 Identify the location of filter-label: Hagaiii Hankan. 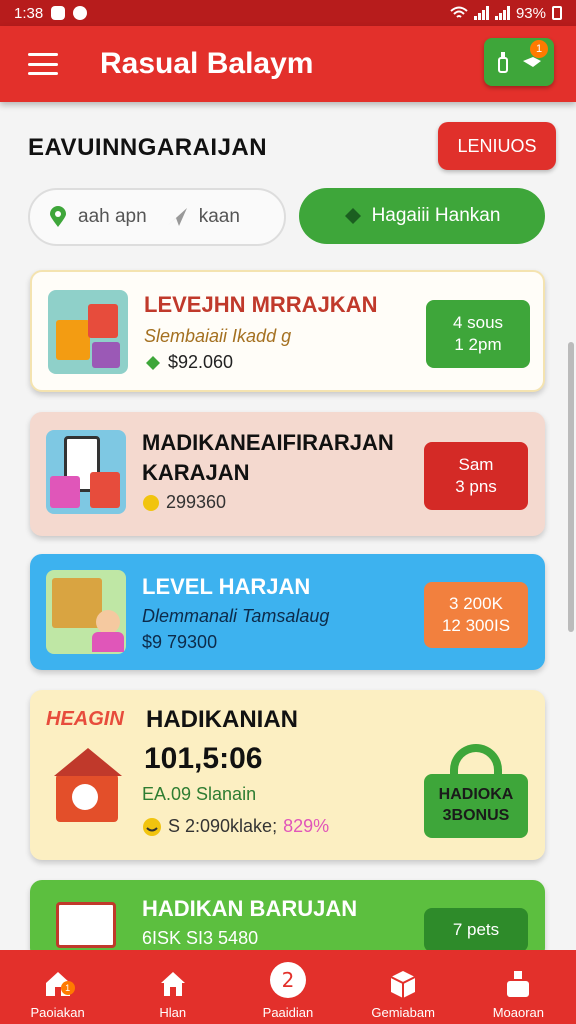
(436, 215).